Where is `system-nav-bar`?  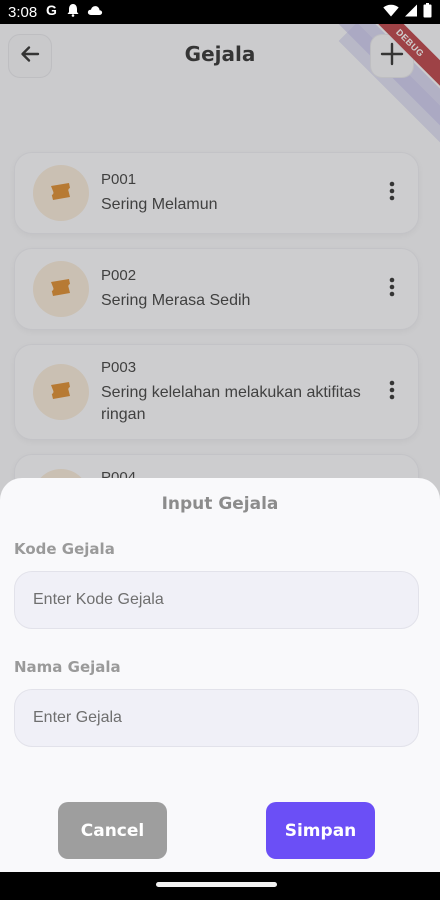
system-nav-bar is located at coordinates (220, 886).